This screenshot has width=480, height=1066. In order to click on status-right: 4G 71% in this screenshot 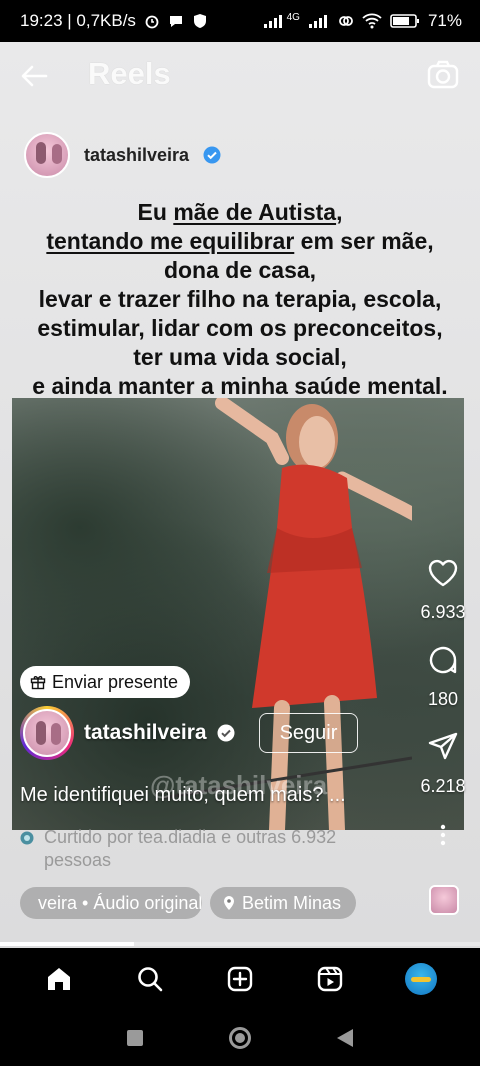, I will do `click(362, 21)`.